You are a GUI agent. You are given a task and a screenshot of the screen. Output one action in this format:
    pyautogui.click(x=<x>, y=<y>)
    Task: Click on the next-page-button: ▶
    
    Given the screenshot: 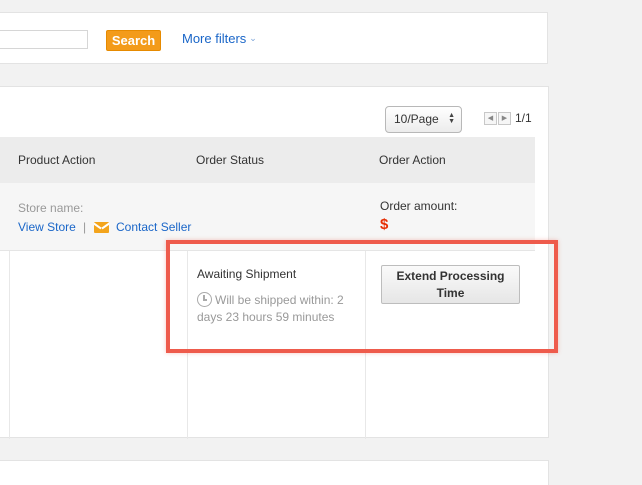 What is the action you would take?
    pyautogui.click(x=504, y=118)
    